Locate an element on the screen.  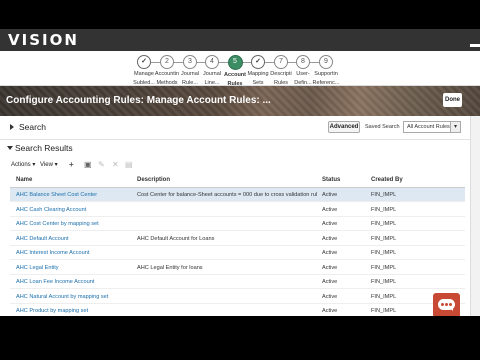
done-button: Done is located at coordinates (452, 100).